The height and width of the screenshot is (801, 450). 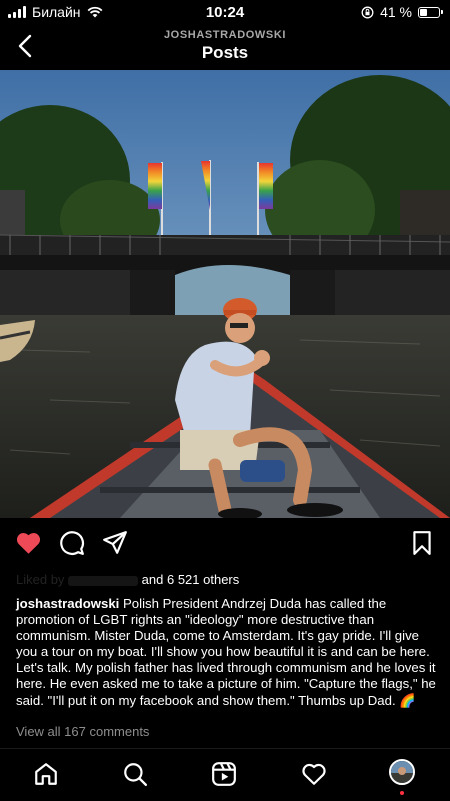 I want to click on search-icon, so click(x=135, y=774).